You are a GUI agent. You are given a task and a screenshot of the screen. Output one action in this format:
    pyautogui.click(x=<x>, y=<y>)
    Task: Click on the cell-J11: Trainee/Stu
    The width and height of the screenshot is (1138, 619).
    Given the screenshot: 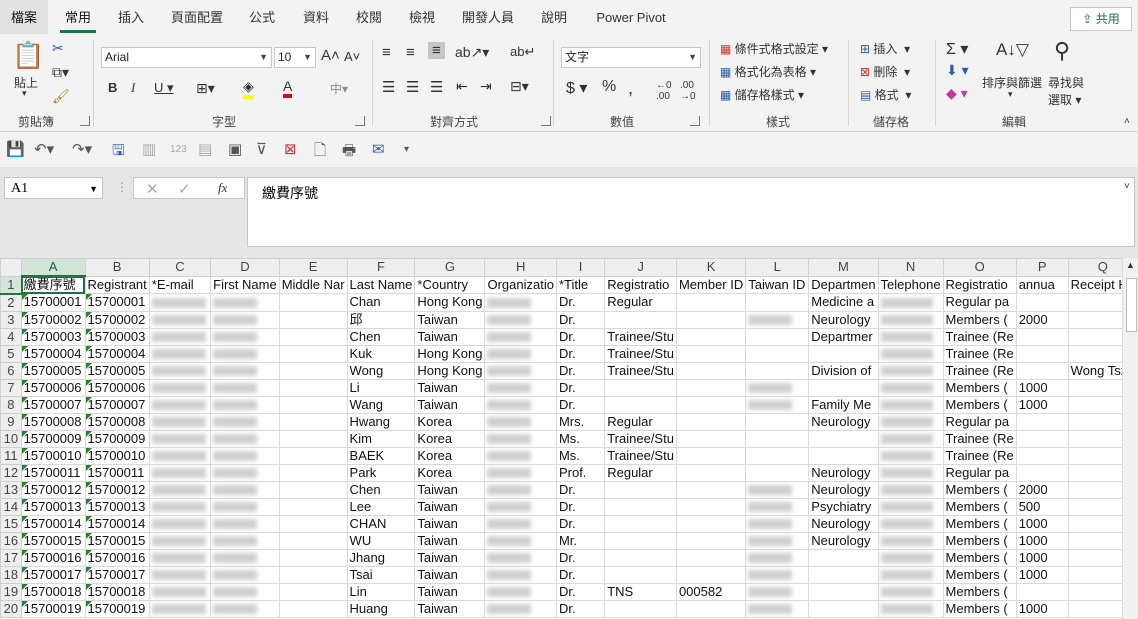 What is the action you would take?
    pyautogui.click(x=640, y=455)
    